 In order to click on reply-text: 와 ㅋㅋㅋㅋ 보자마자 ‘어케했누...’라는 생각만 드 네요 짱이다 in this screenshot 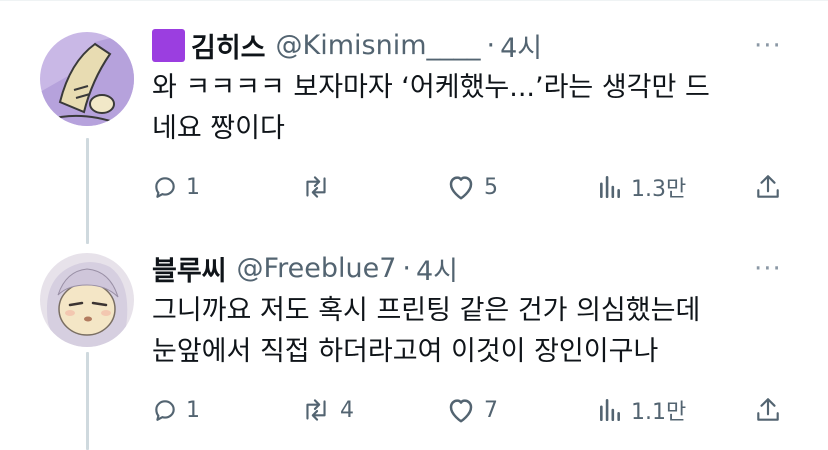, I will do `click(467, 108)`.